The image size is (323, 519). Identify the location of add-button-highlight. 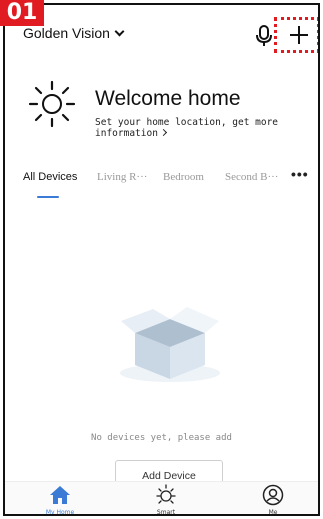
(296, 35).